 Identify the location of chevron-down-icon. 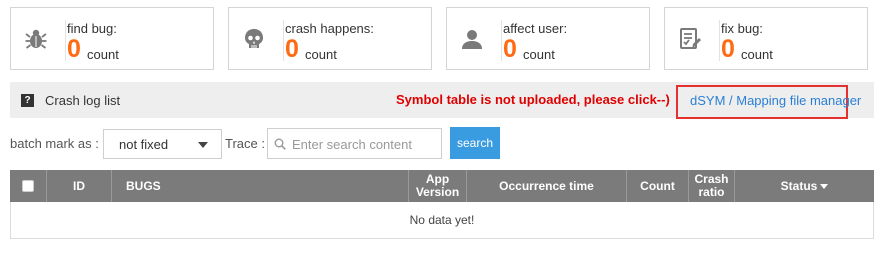
(203, 145).